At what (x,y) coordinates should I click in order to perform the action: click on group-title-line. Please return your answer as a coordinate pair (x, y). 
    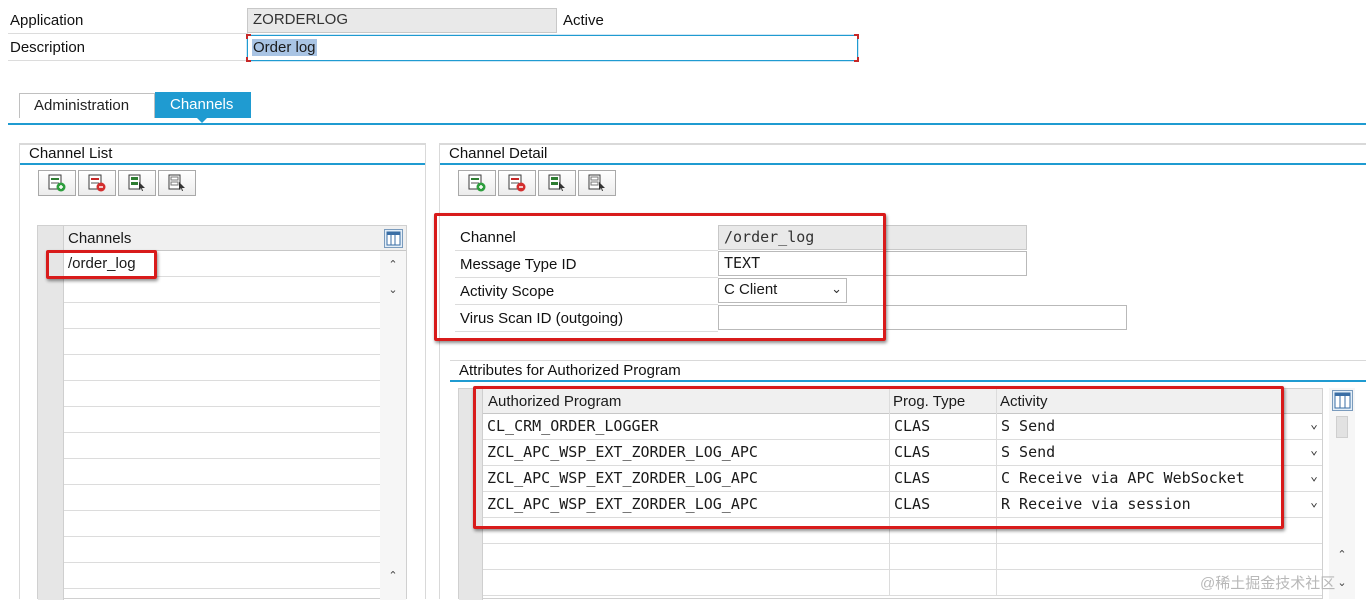
    Looking at the image, I should click on (908, 381).